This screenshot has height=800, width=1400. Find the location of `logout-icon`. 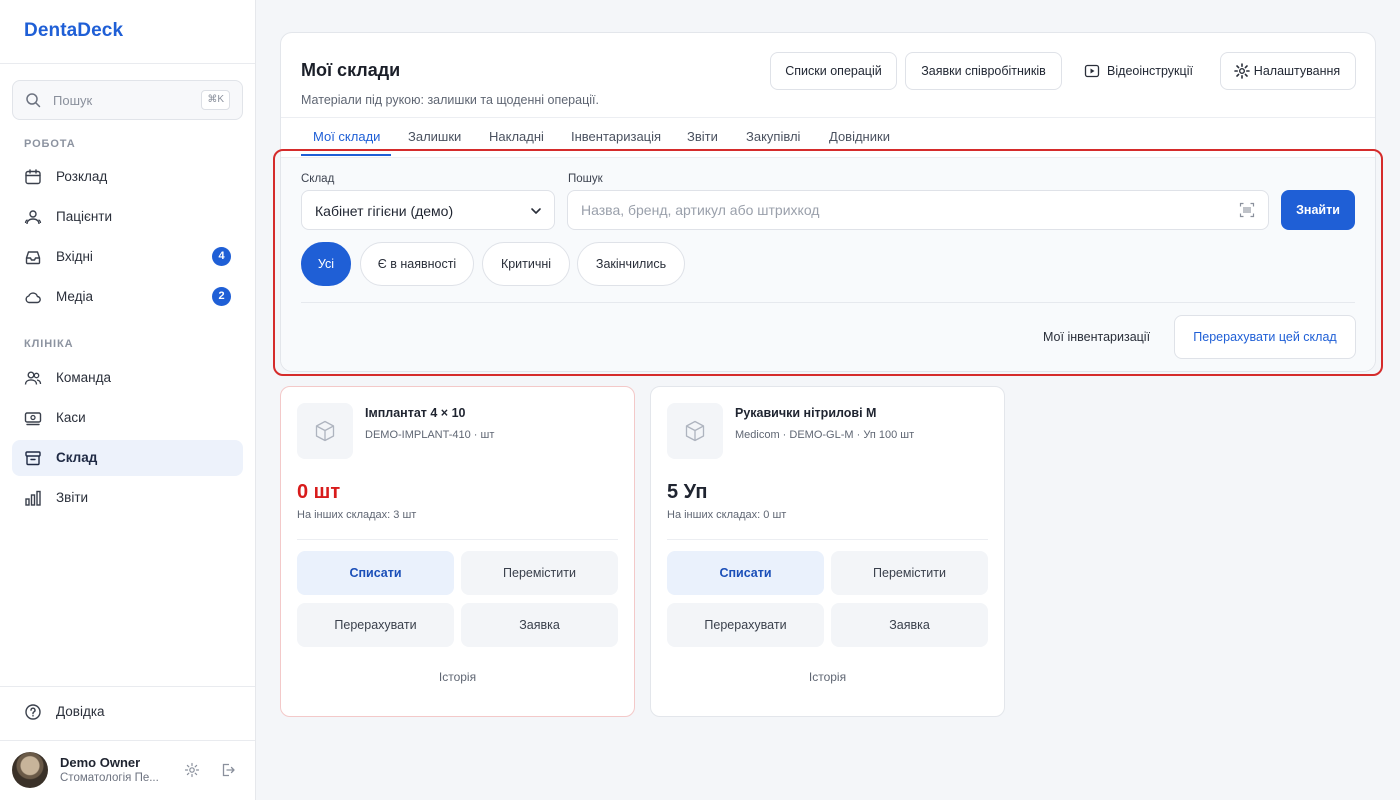

logout-icon is located at coordinates (228, 770).